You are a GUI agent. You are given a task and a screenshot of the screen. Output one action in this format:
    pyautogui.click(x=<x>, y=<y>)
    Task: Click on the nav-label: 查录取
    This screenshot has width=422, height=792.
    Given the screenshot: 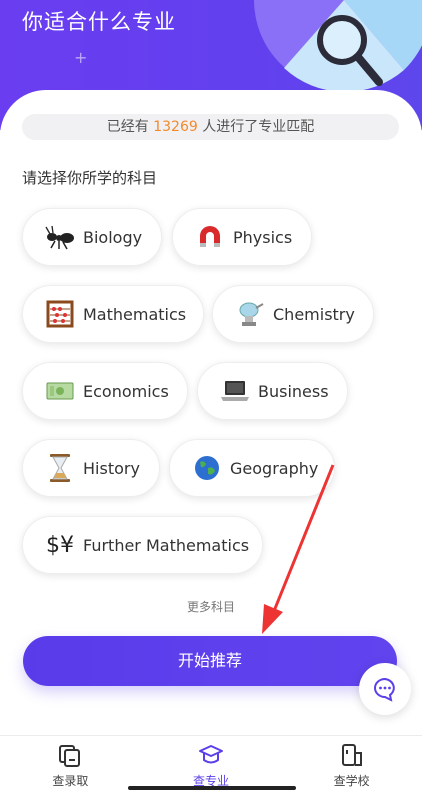 What is the action you would take?
    pyautogui.click(x=70, y=781)
    